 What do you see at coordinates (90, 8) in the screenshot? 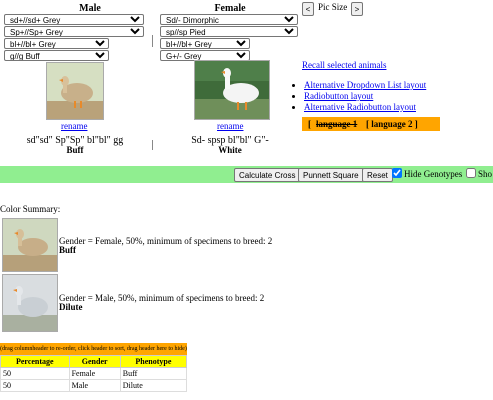
I see `male-header: Male` at bounding box center [90, 8].